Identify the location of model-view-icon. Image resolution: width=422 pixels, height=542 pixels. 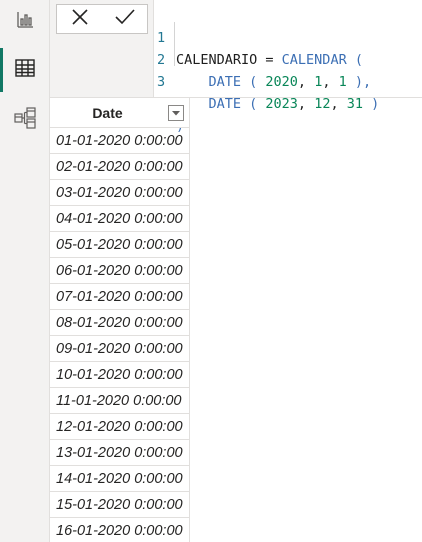
(25, 120).